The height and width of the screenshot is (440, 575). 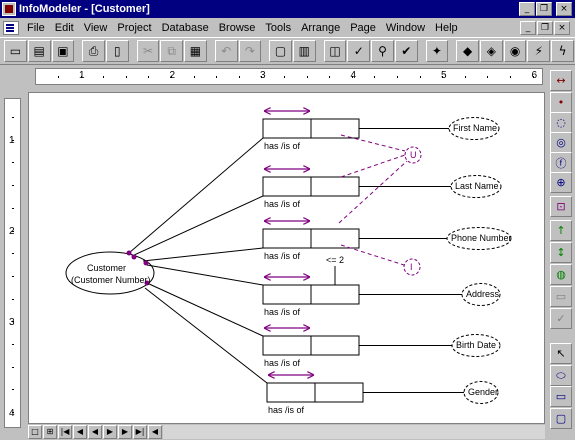 What do you see at coordinates (84, 9) in the screenshot?
I see `window-title: InfoModeler - [Customer]` at bounding box center [84, 9].